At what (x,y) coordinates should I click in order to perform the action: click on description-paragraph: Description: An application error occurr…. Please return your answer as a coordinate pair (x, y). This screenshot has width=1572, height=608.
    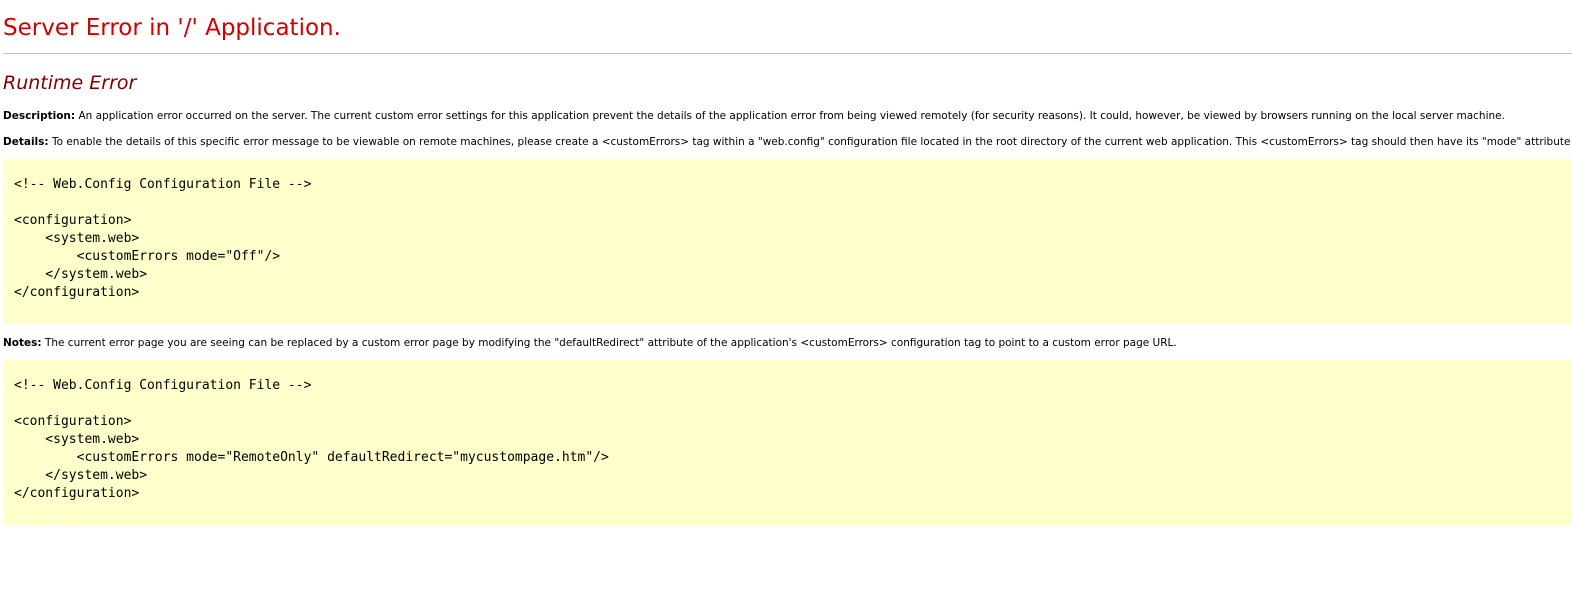
    Looking at the image, I should click on (787, 116).